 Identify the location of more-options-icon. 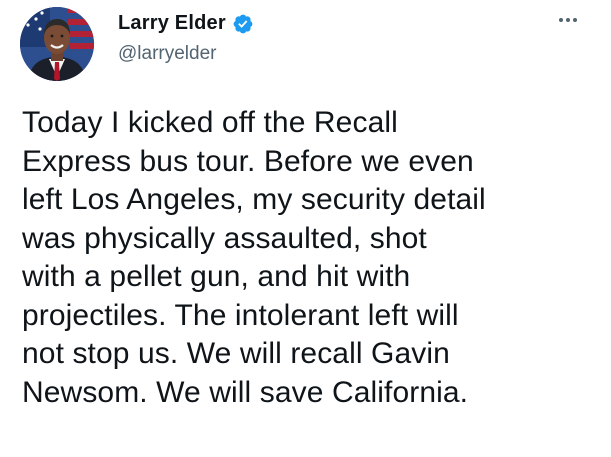
(568, 20).